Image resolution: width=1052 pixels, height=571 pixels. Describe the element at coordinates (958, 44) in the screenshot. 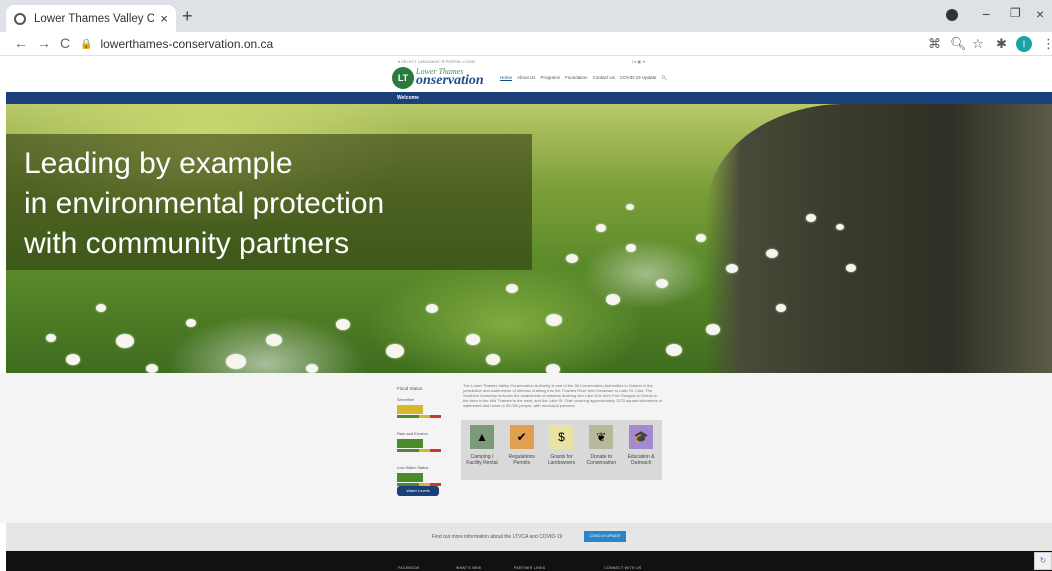

I see `zoom-icon: 🔍︎` at that location.